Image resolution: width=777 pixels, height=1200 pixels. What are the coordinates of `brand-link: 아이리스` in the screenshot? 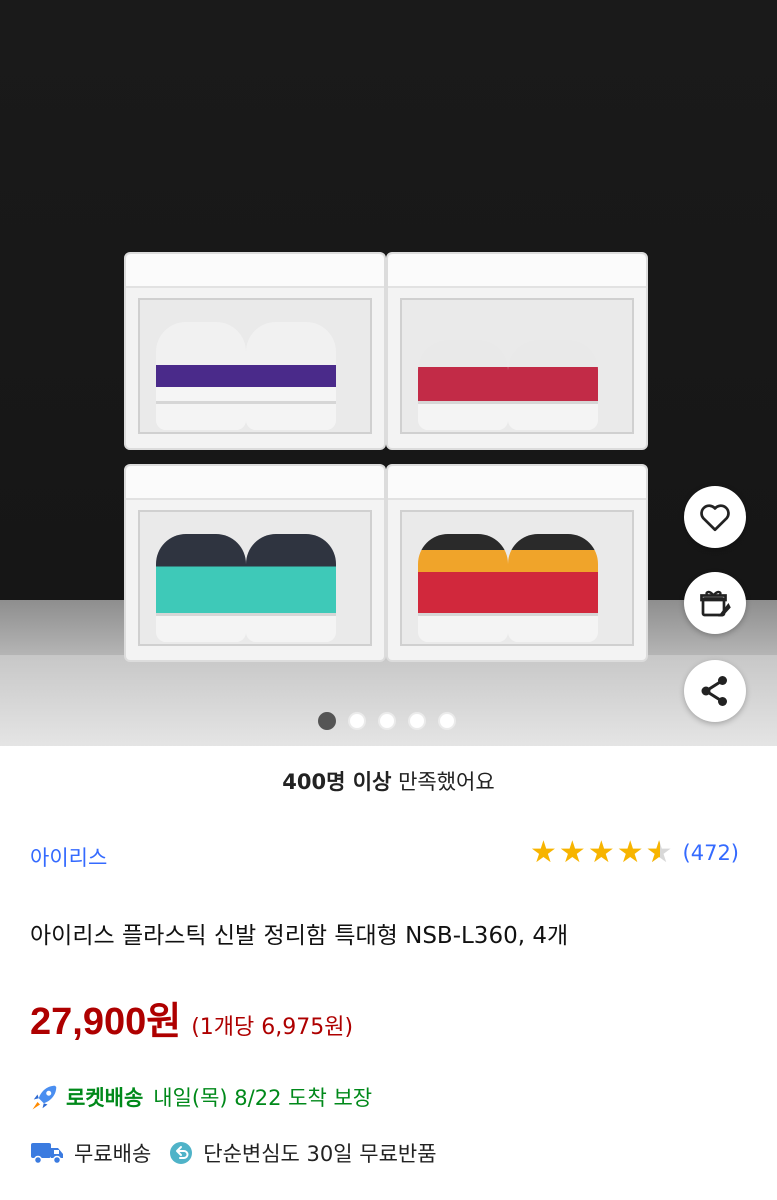 It's located at (68, 857).